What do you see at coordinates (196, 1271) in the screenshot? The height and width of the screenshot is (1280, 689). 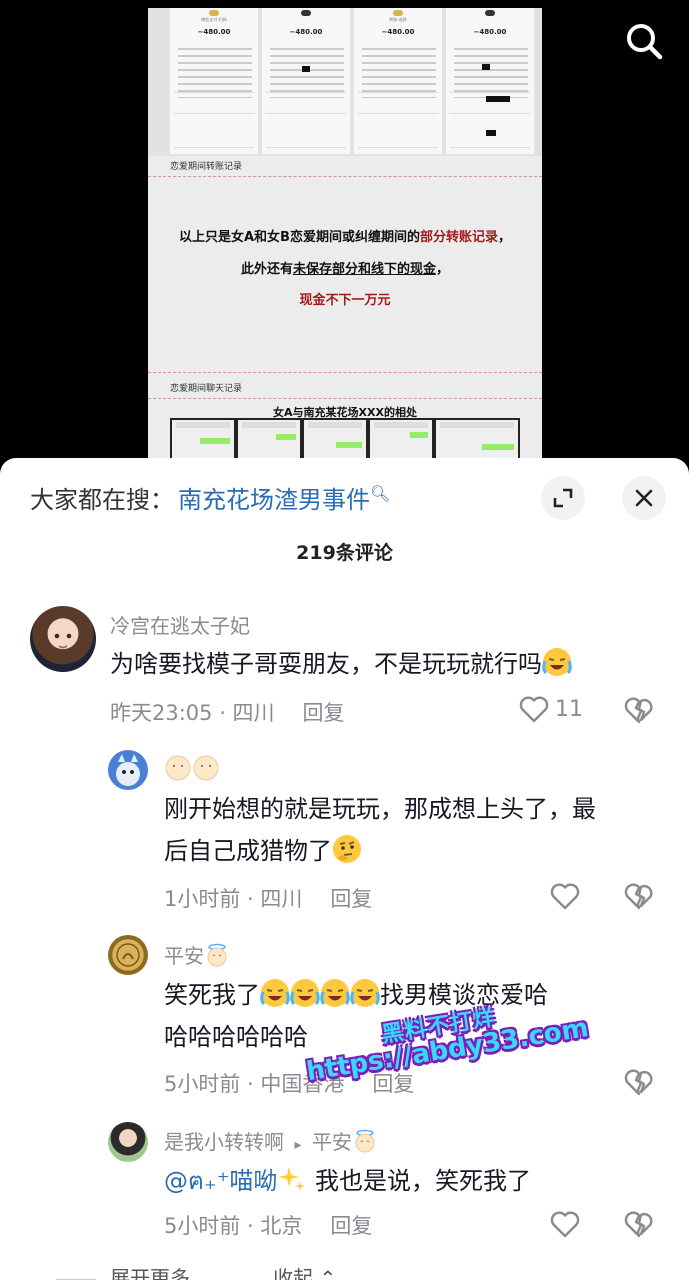 I see `more-replies-row: 展开更多 ⌄ 收起 ⌃` at bounding box center [196, 1271].